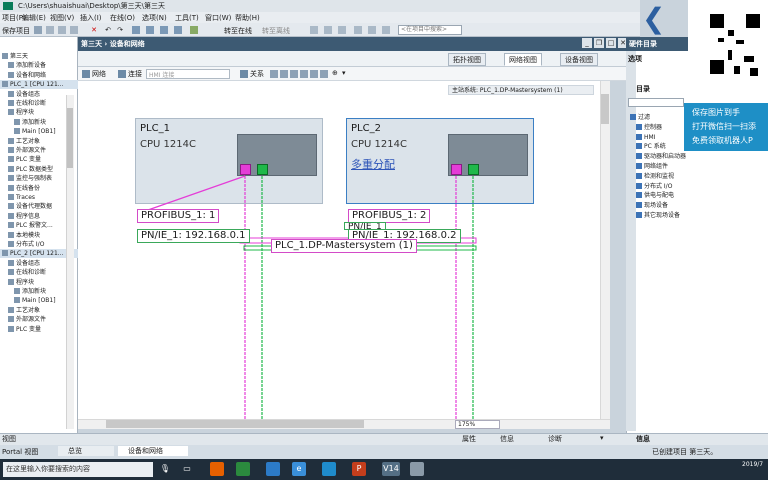 Image resolution: width=768 pixels, height=480 pixels. I want to click on options-heading: 选项, so click(635, 59).